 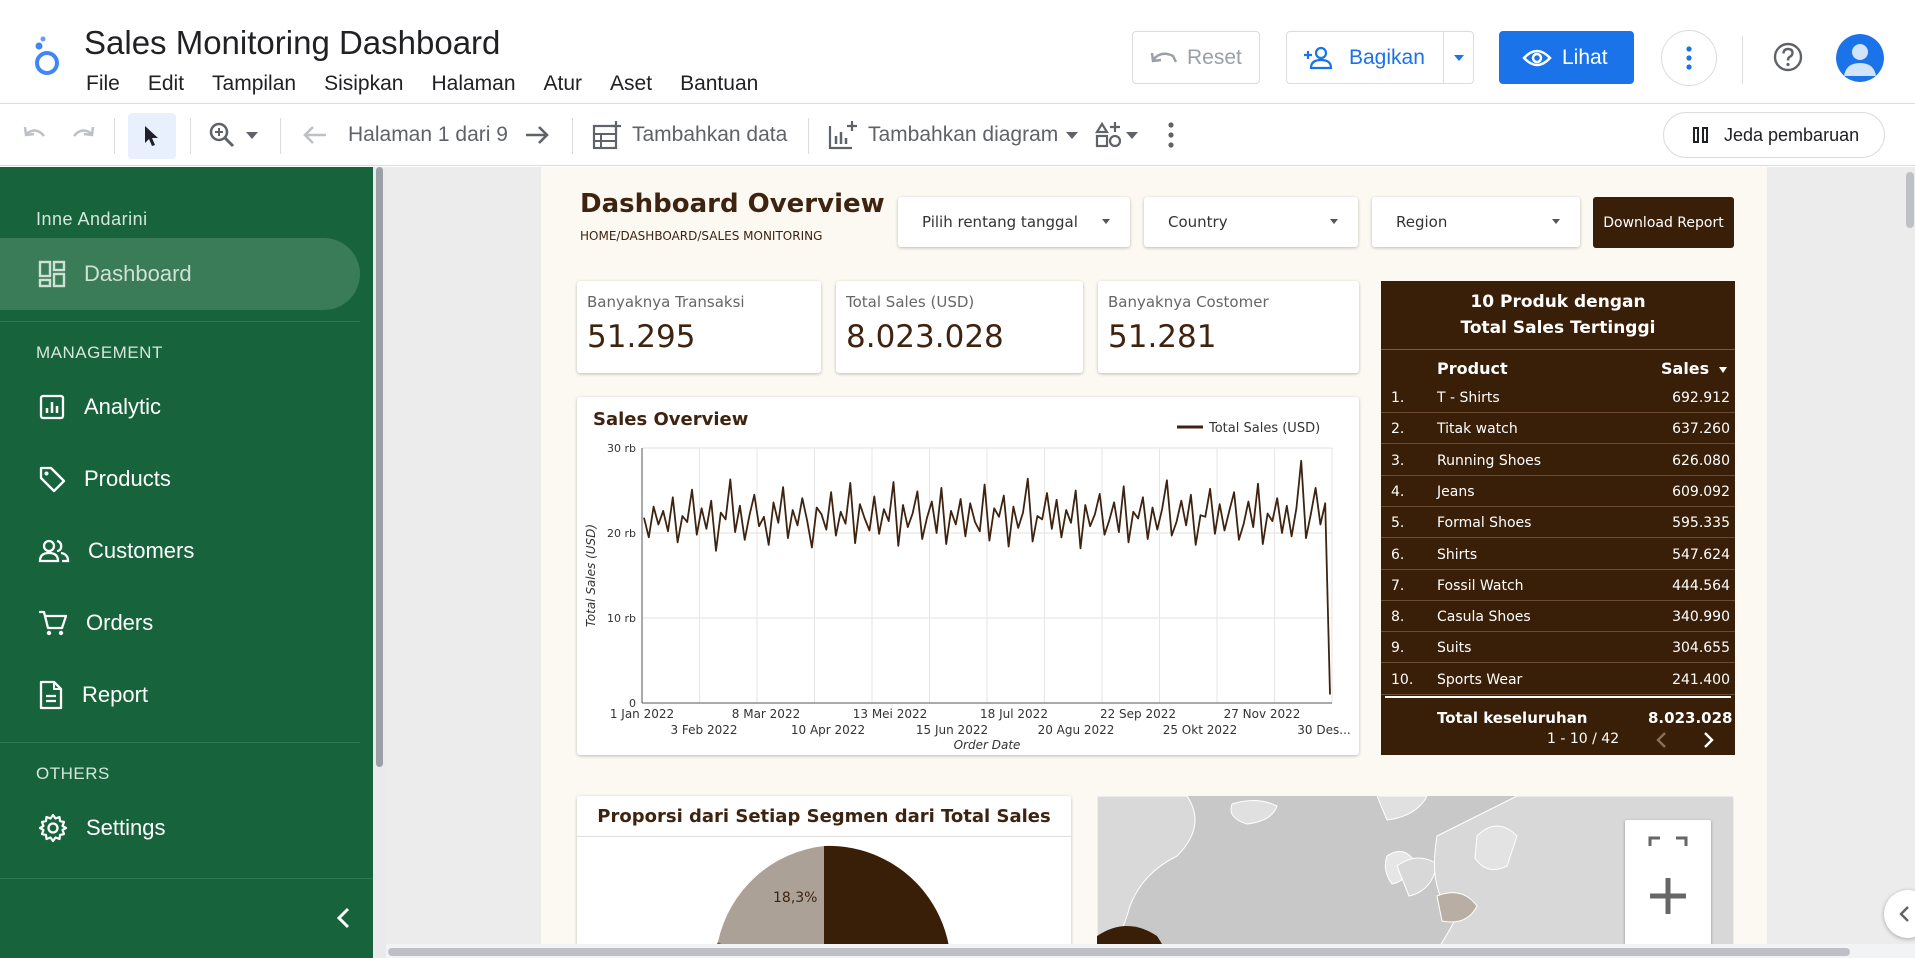 I want to click on sidebar-collapse-area, so click(x=186, y=918).